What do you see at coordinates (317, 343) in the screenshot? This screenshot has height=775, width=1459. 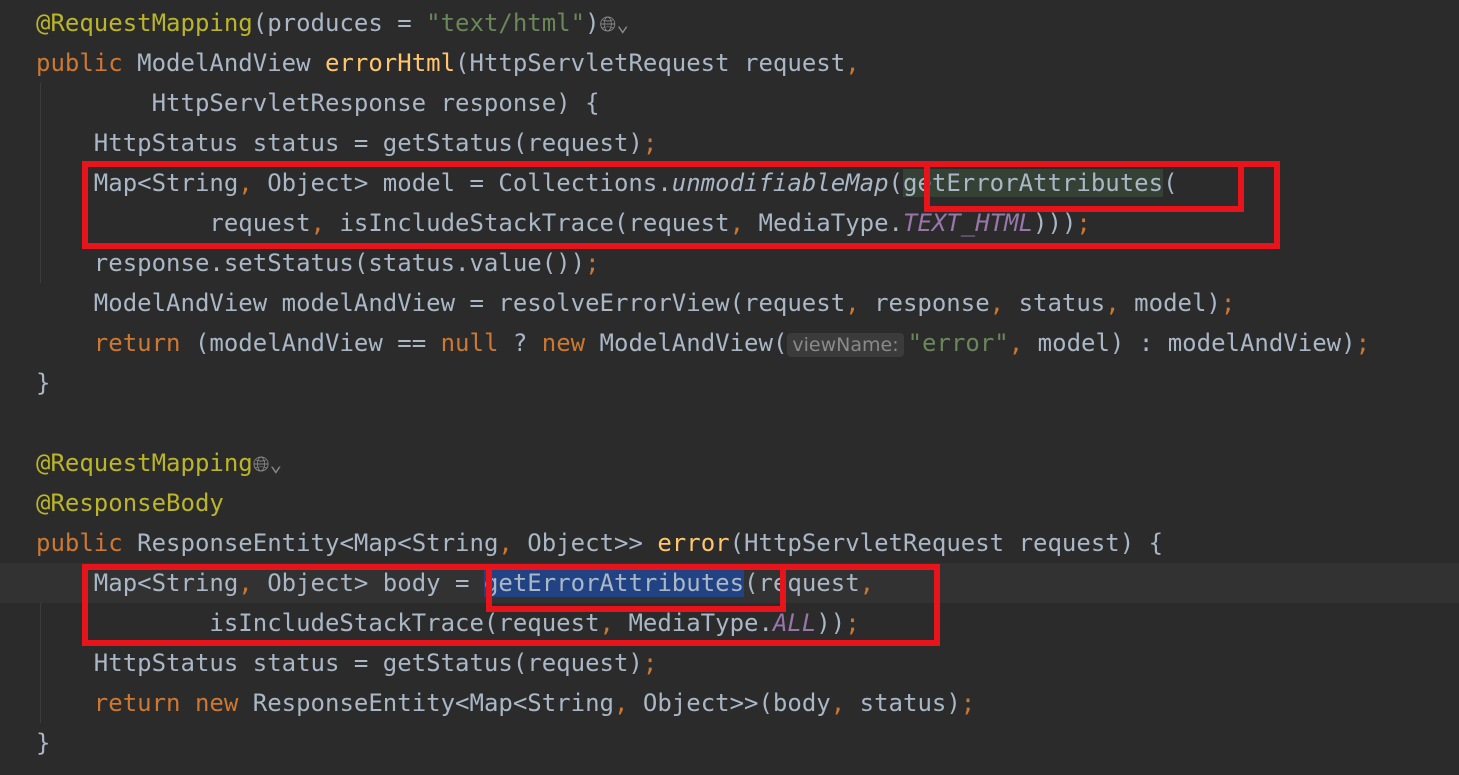 I see `code-token: (modelAndView ==` at bounding box center [317, 343].